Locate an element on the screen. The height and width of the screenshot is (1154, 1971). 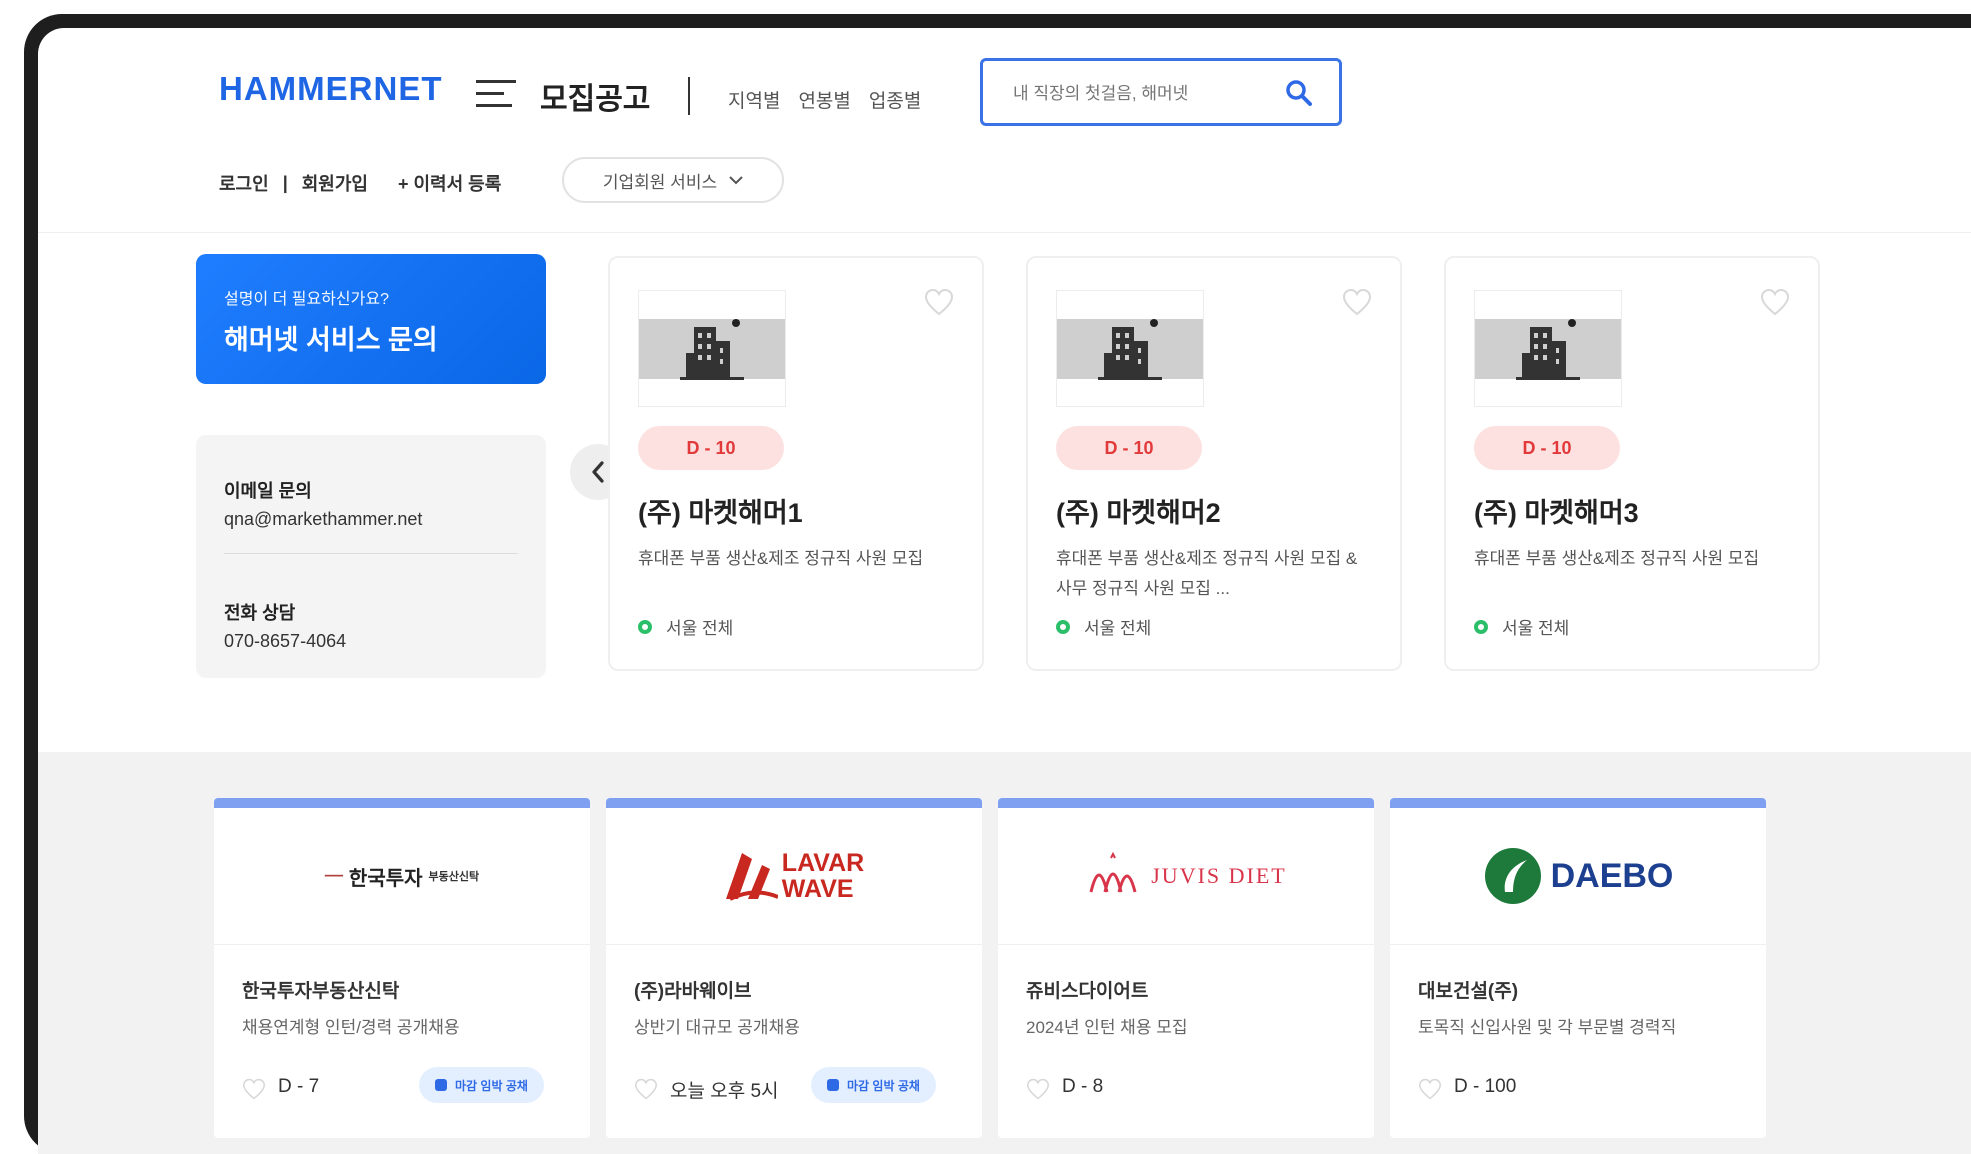
lavar-wave-logo-mark is located at coordinates (751, 877).